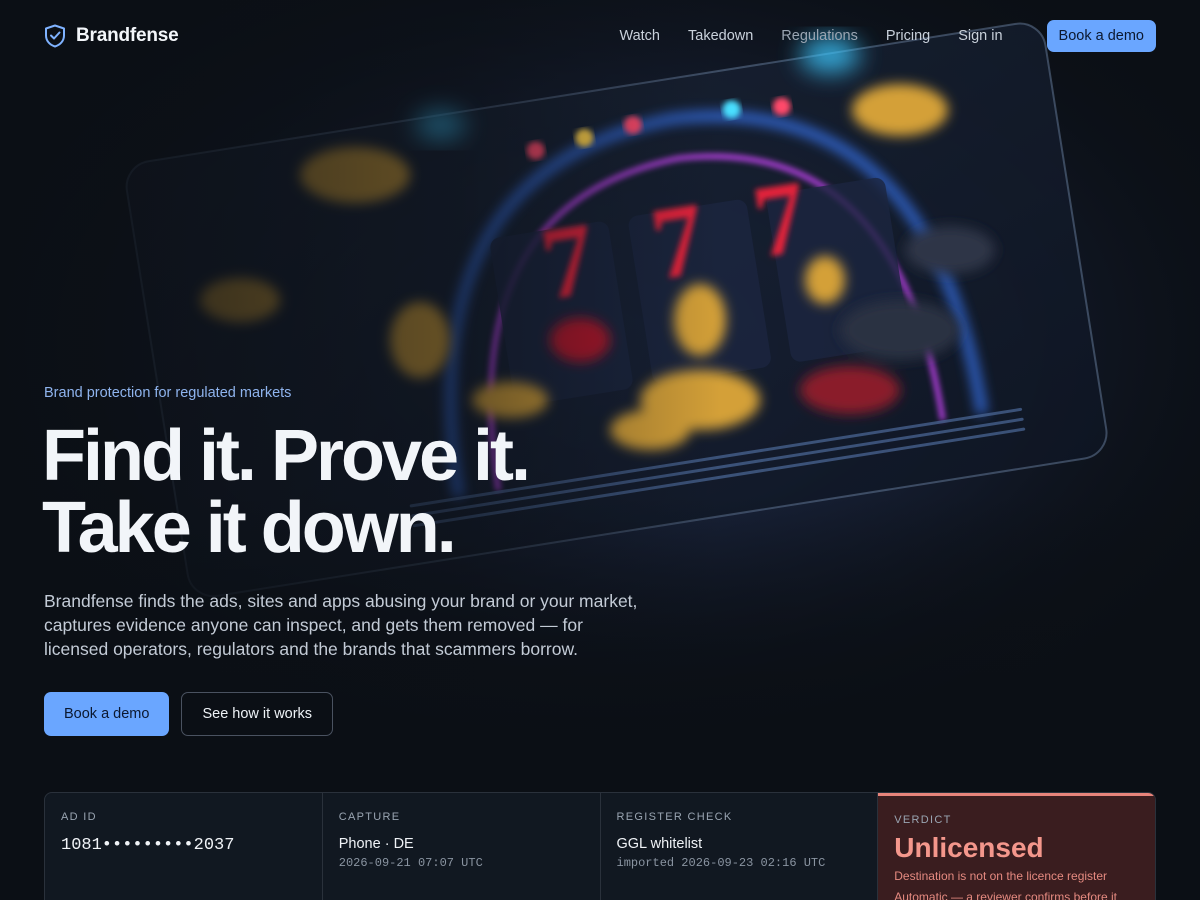 The width and height of the screenshot is (1200, 900). Describe the element at coordinates (168, 393) in the screenshot. I see `hero-eyebrow: Brand protection for regulated markets` at that location.